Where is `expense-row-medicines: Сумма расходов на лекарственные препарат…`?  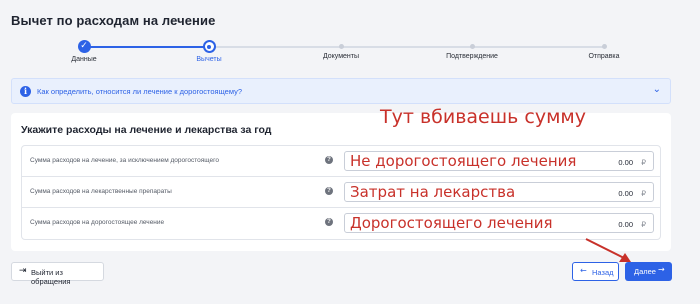 expense-row-medicines: Сумма расходов на лекарственные препарат… is located at coordinates (341, 192).